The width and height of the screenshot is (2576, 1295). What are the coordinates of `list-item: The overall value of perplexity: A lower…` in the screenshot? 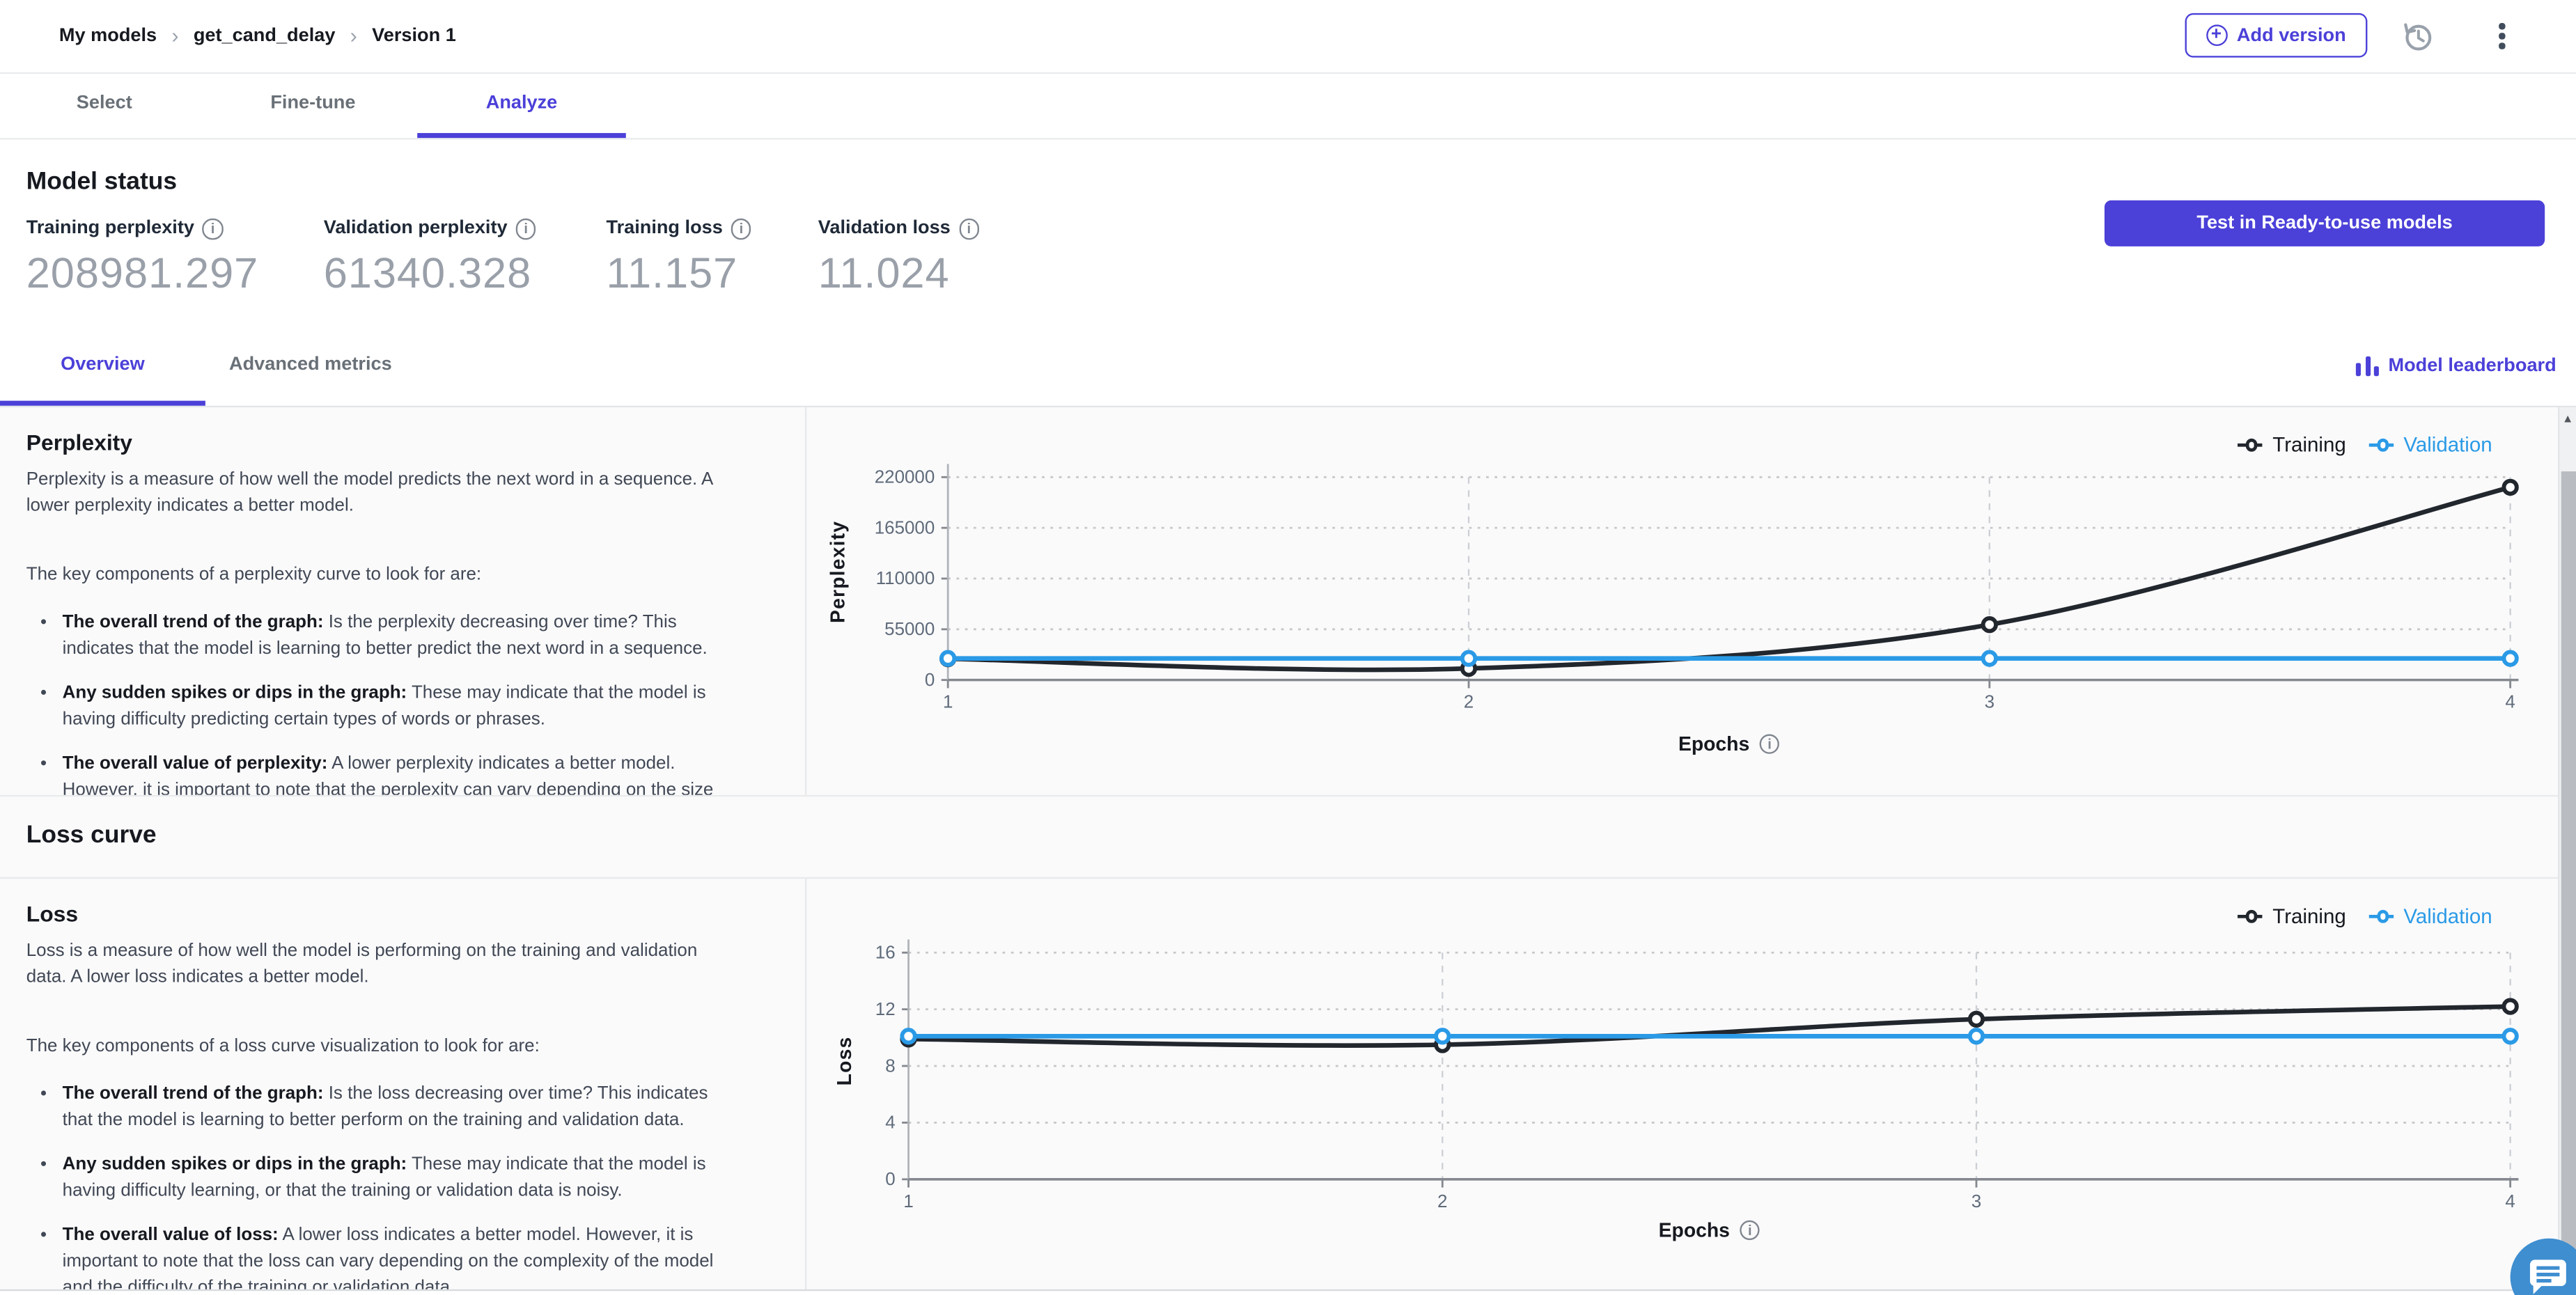 It's located at (400, 773).